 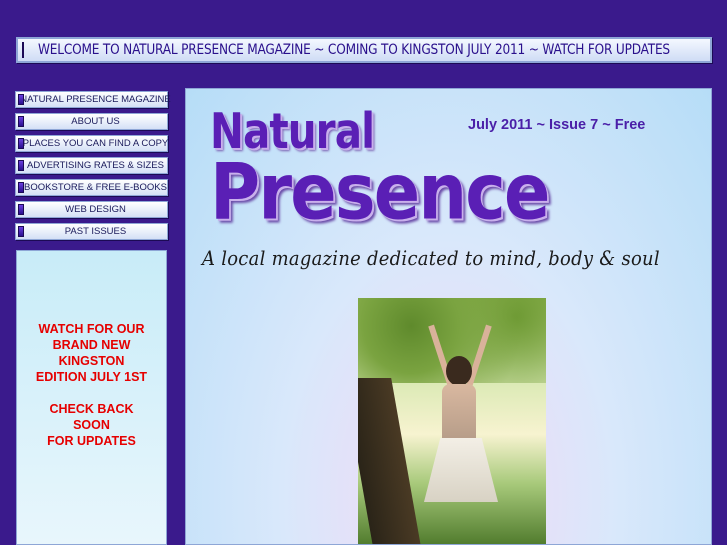 I want to click on cover-photo, so click(x=452, y=421).